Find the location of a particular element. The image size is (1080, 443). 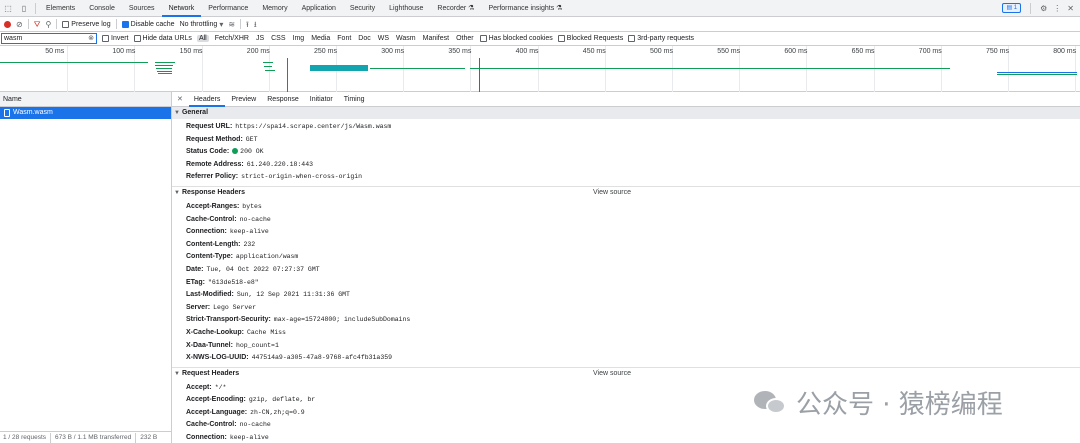

filter-type-ws: WS is located at coordinates (383, 38).